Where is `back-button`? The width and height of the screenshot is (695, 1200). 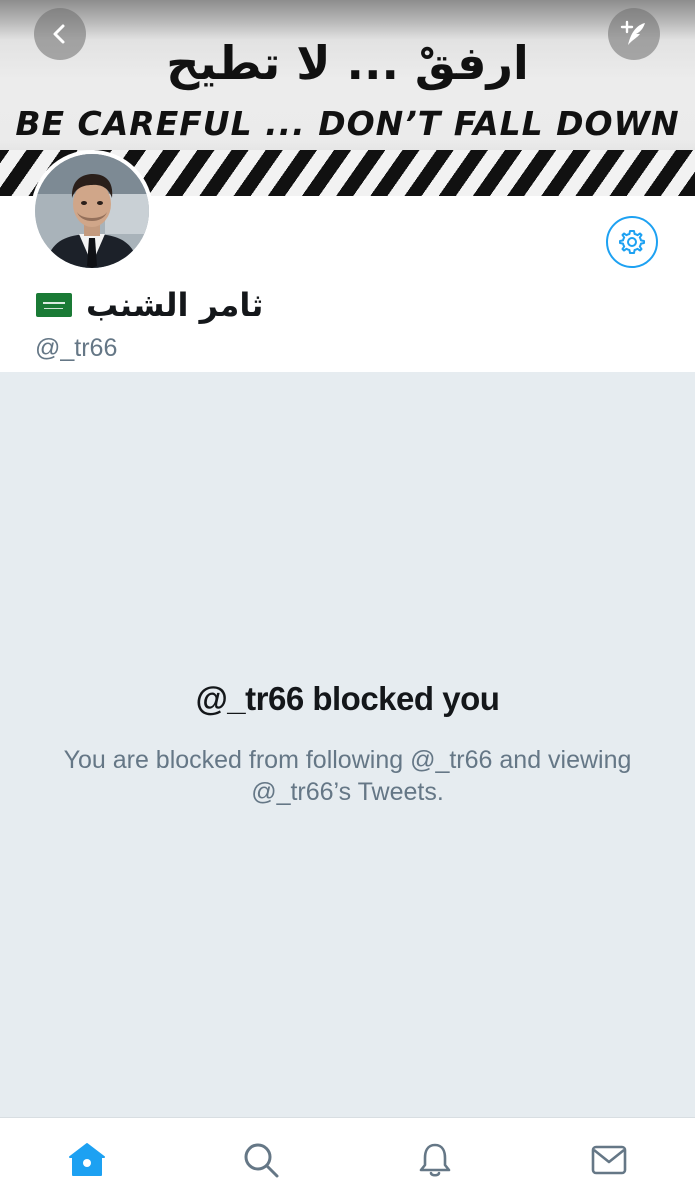
back-button is located at coordinates (60, 34).